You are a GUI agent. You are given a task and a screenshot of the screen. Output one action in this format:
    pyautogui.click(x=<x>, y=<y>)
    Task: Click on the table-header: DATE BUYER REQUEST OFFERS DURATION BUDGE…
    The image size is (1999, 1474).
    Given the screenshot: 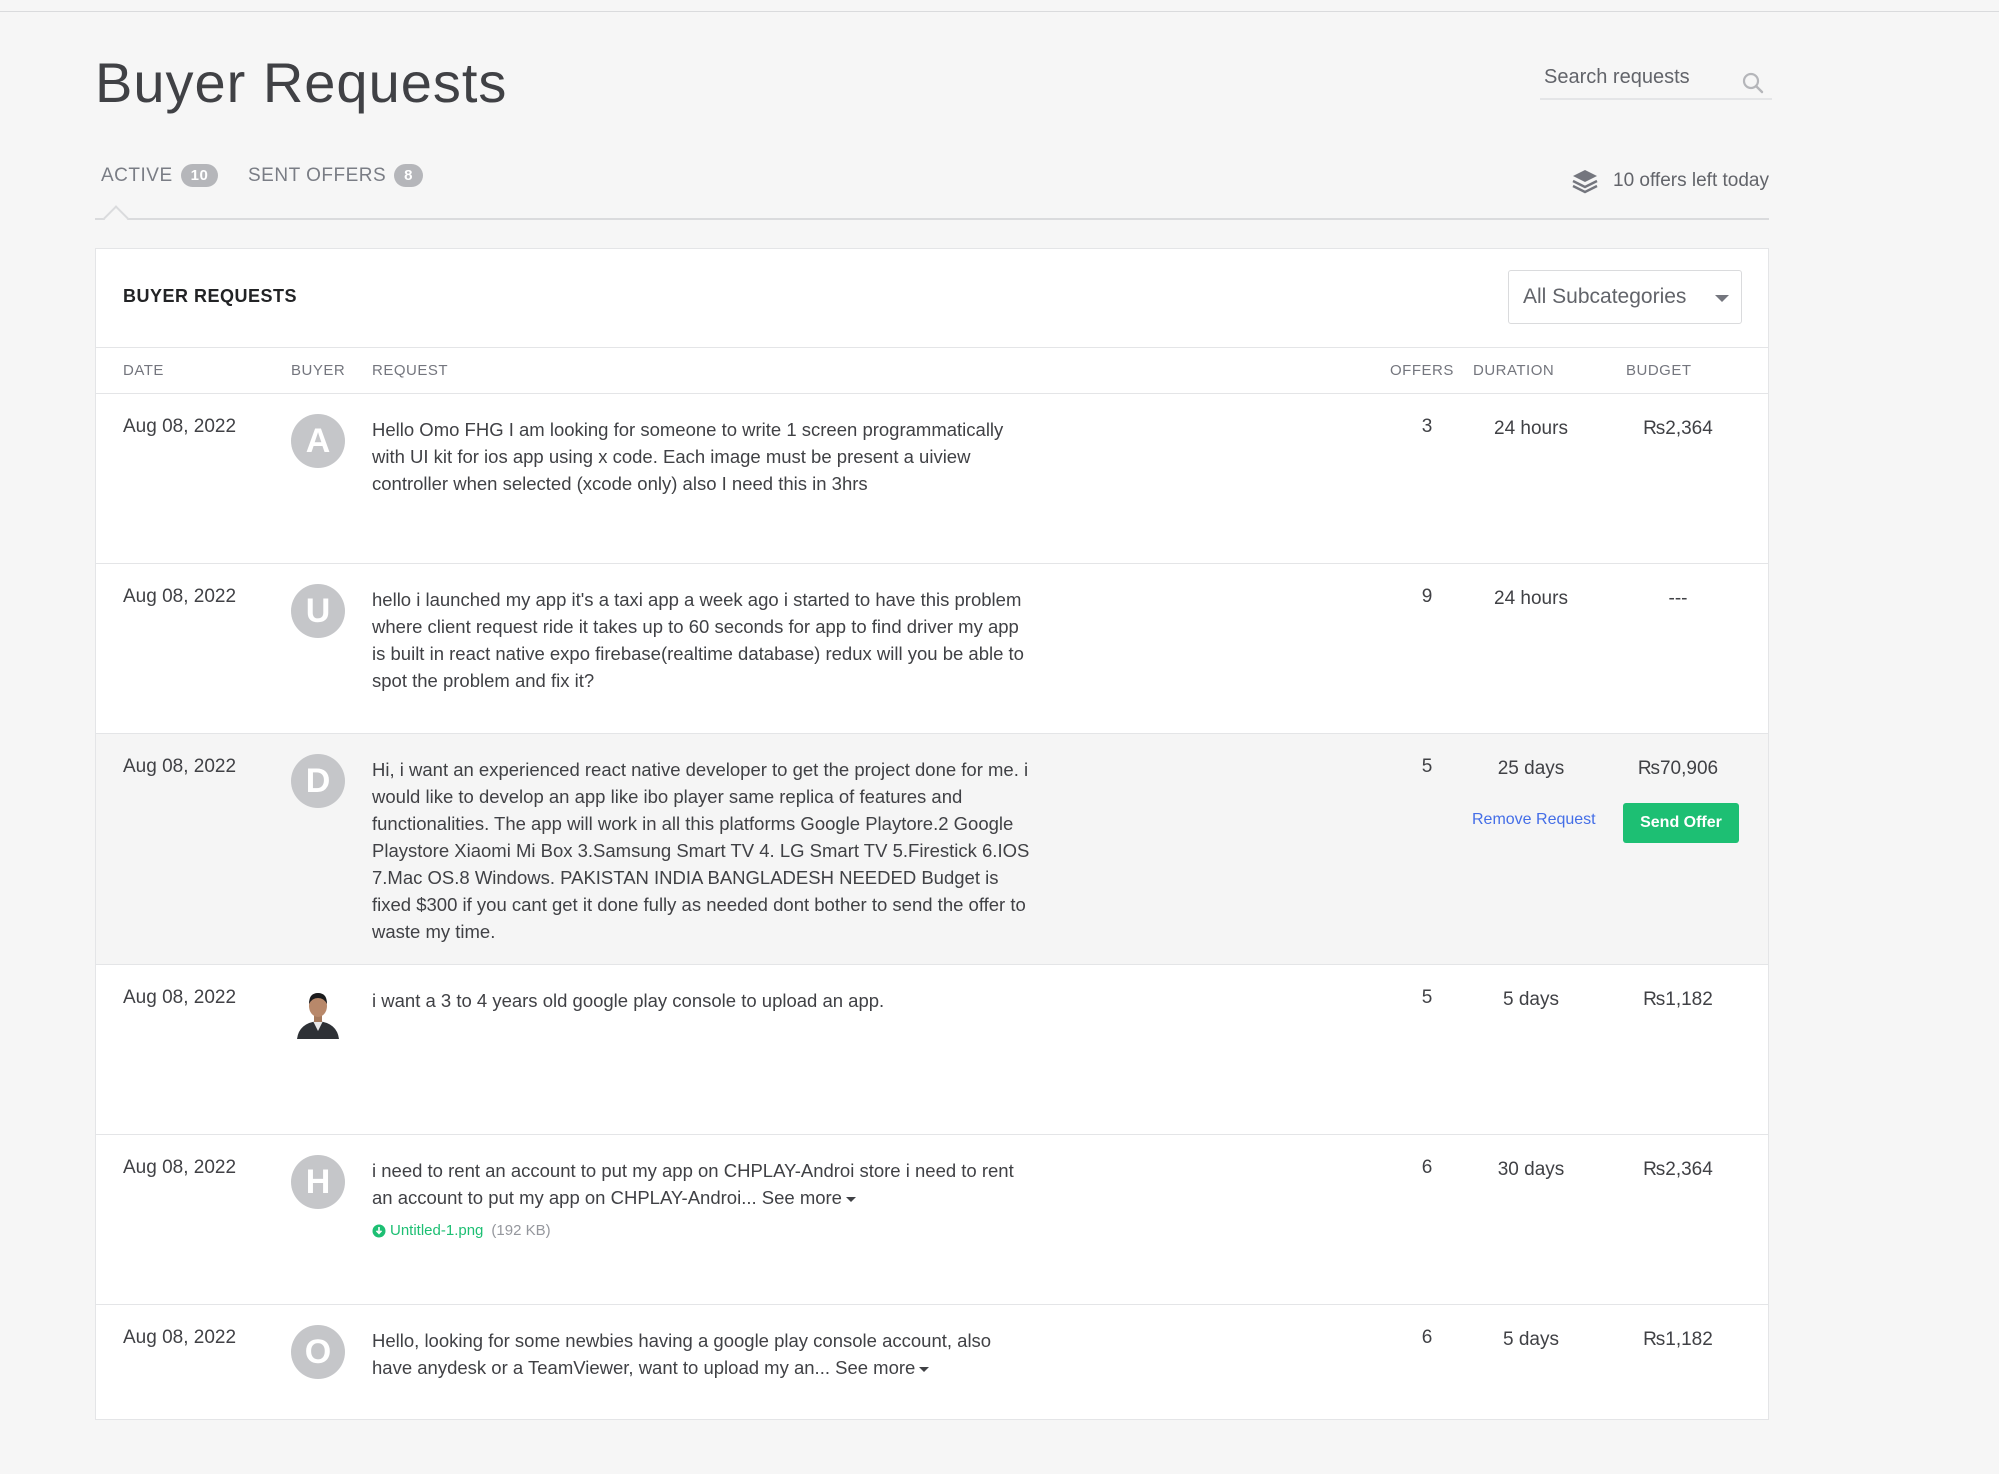 What is the action you would take?
    pyautogui.click(x=932, y=371)
    